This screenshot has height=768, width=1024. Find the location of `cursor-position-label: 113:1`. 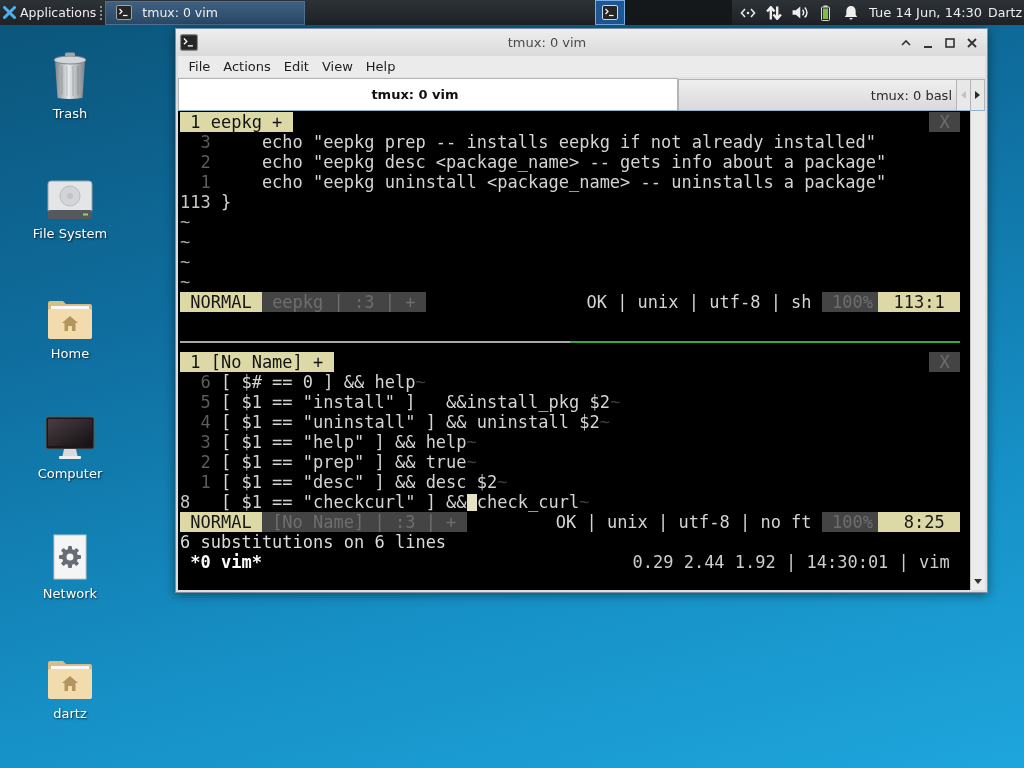

cursor-position-label: 113:1 is located at coordinates (919, 302).